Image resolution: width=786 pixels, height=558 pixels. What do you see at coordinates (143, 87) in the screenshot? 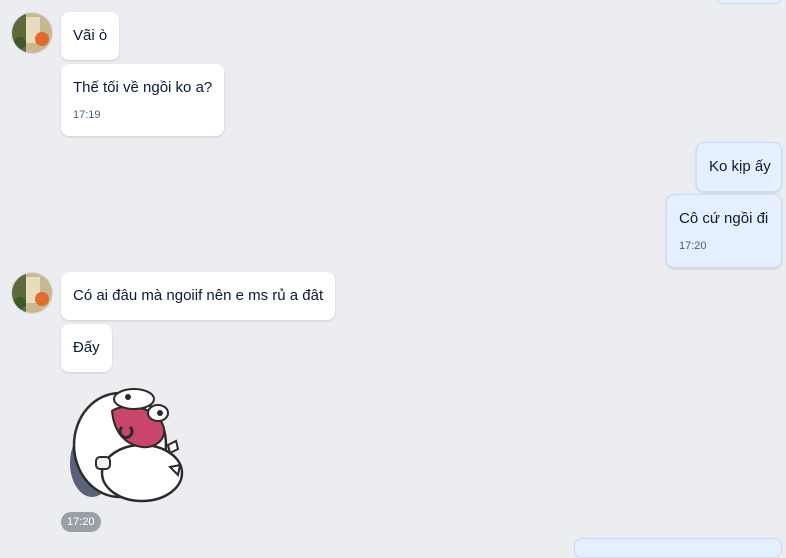
I see `message-text: Thế tối về ngồi ko a?` at bounding box center [143, 87].